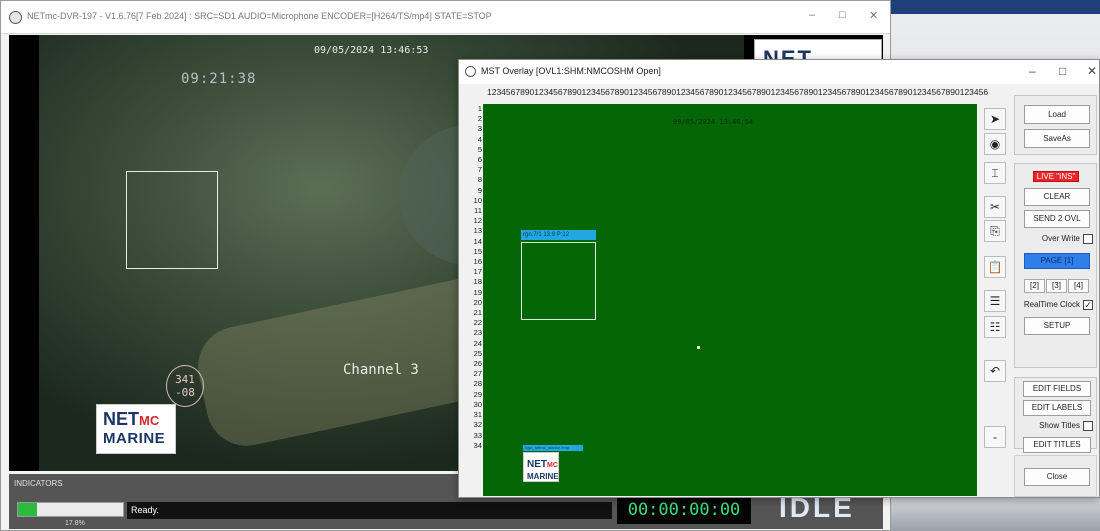 The width and height of the screenshot is (1100, 531). I want to click on page-3-button: [3], so click(1056, 286).